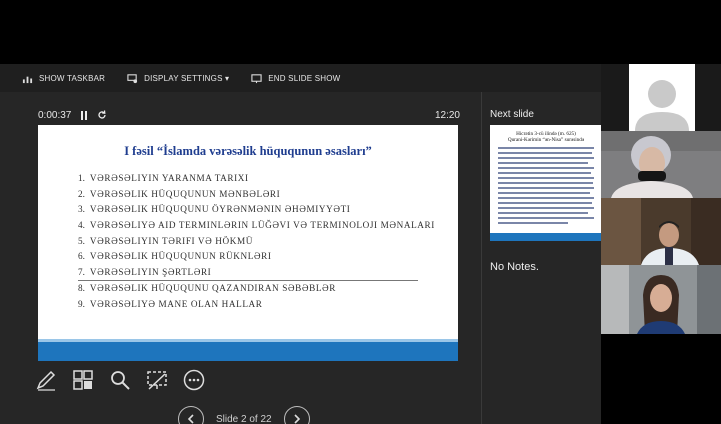 This screenshot has height=424, width=721. Describe the element at coordinates (190, 419) in the screenshot. I see `arrow-left-icon` at that location.